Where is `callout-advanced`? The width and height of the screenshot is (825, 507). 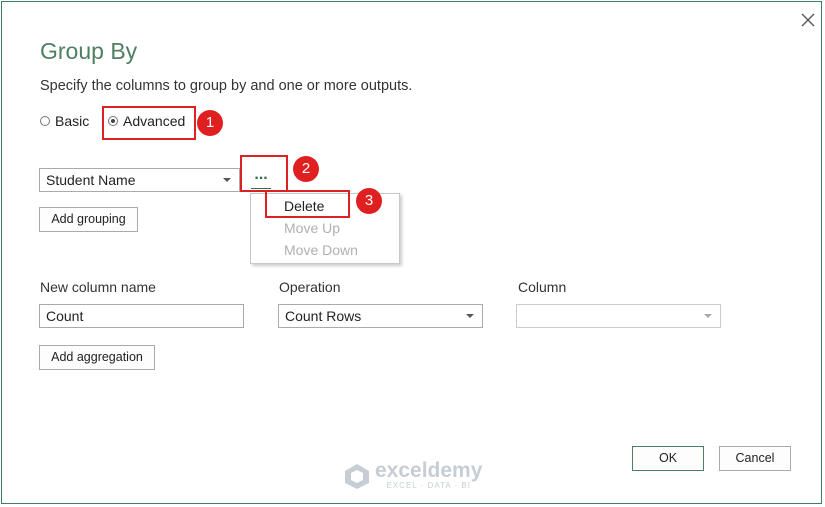 callout-advanced is located at coordinates (149, 123).